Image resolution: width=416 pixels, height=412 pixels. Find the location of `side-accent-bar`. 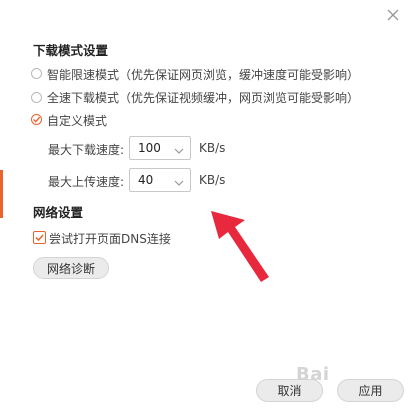

side-accent-bar is located at coordinates (1, 194).